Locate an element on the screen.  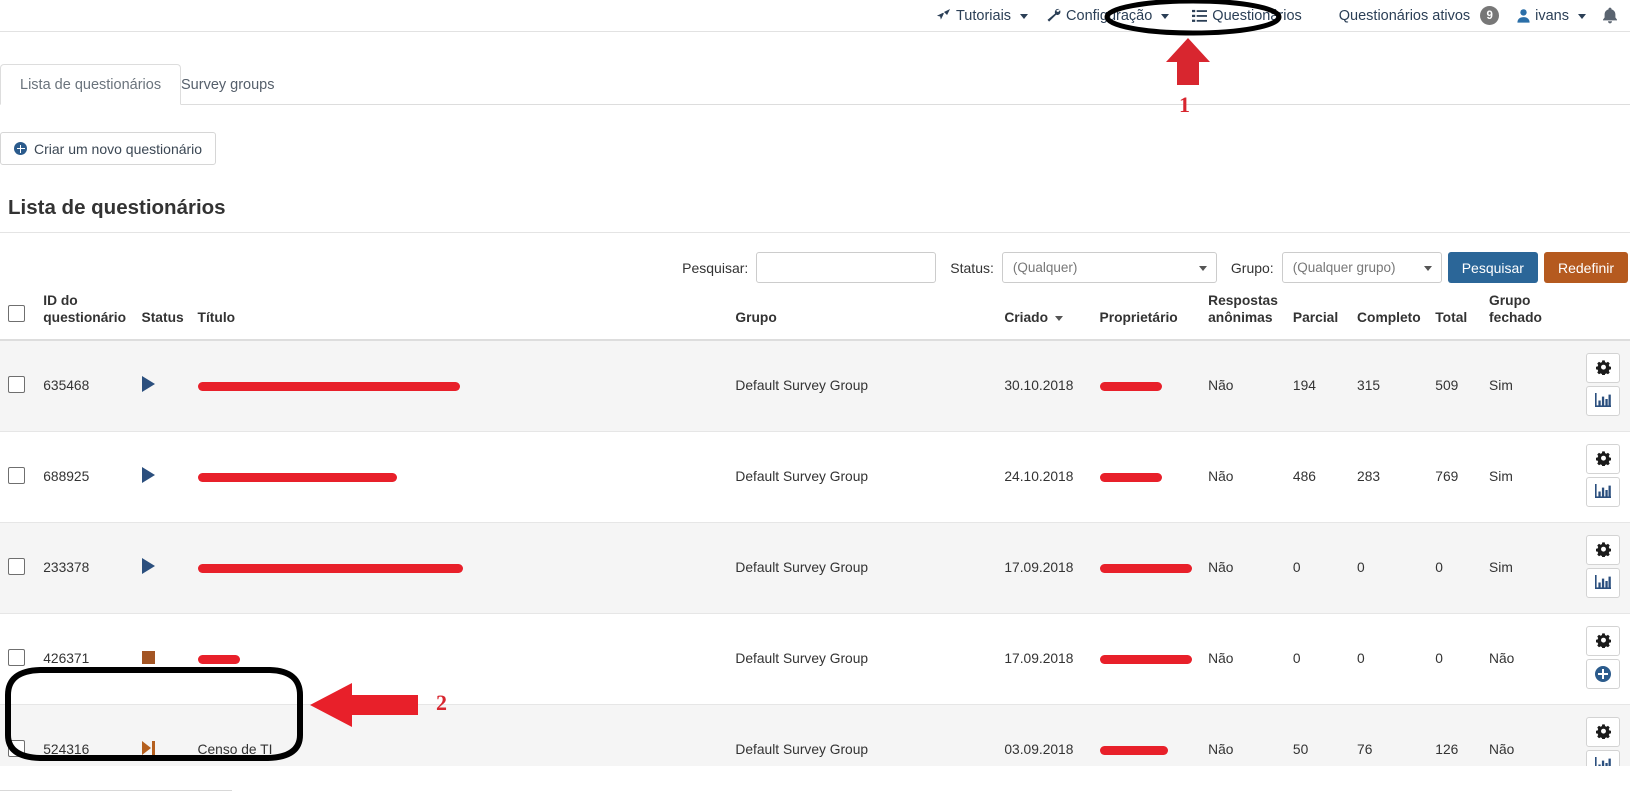
tab-survey-groups: Survey groups is located at coordinates (228, 84).